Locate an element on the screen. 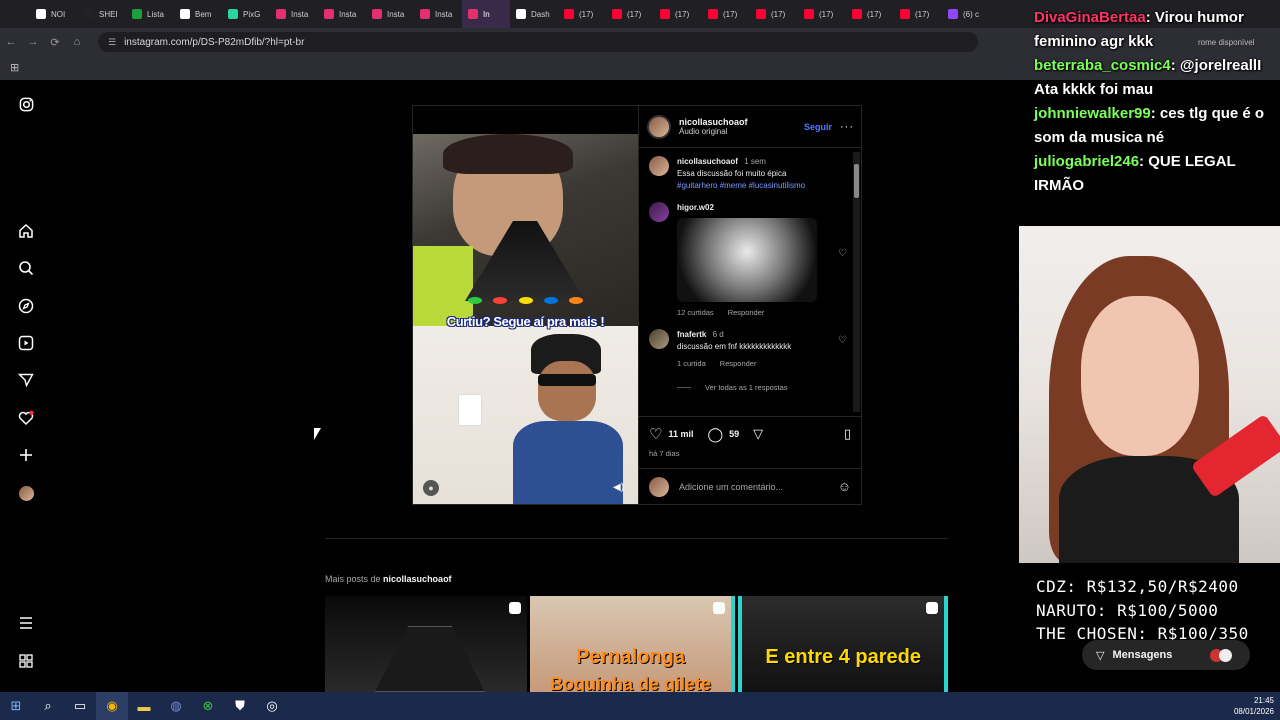  comment-username: fnafertk is located at coordinates (691, 334).